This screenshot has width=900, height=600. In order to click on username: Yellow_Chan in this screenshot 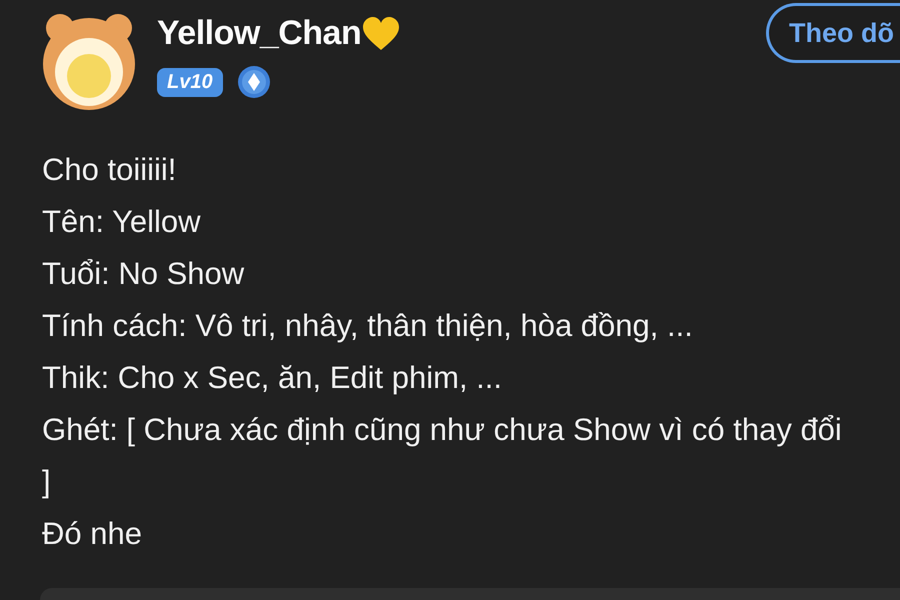, I will do `click(259, 33)`.